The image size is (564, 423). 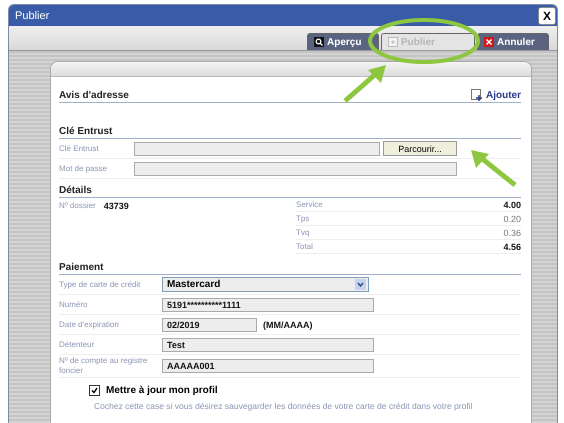 I want to click on add-document-icon, so click(x=477, y=95).